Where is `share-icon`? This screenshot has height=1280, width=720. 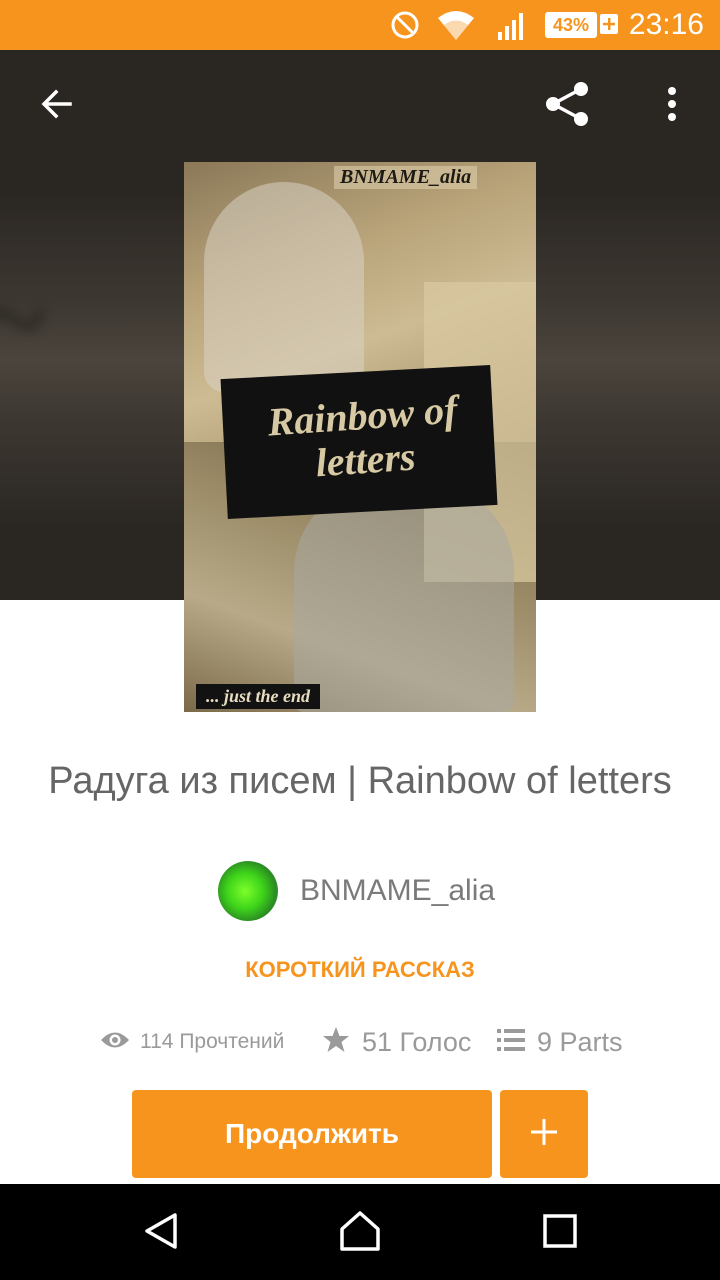
share-icon is located at coordinates (568, 106).